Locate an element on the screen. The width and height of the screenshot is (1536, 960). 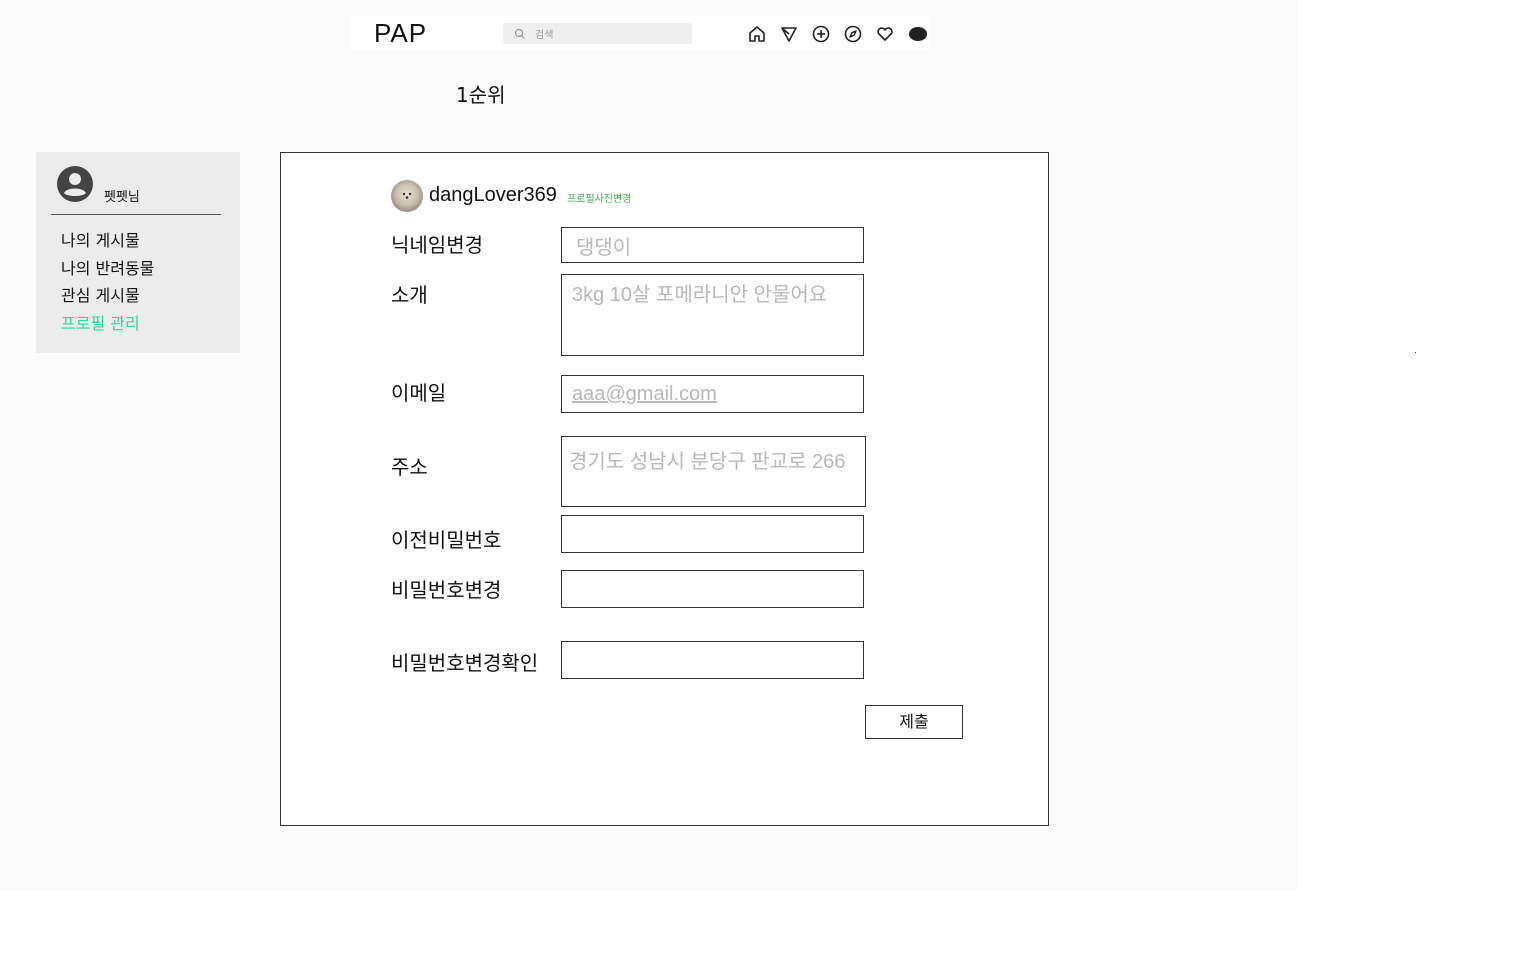
new-password-field is located at coordinates (712, 589).